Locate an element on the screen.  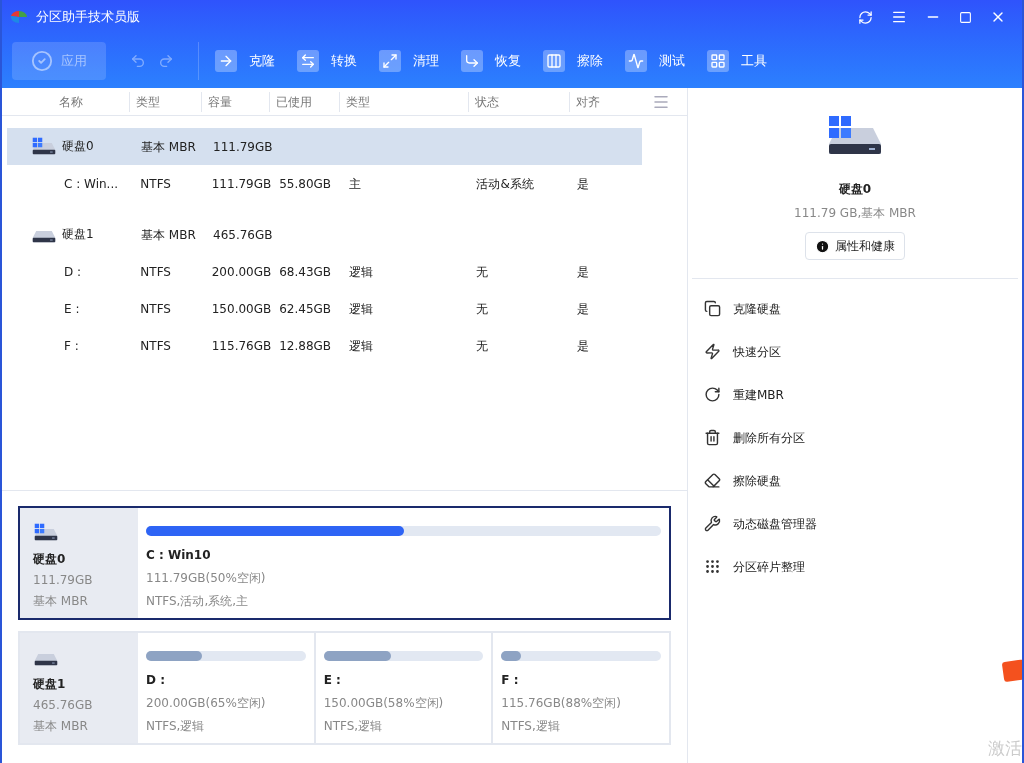
disk-name: 硬盘1 is located at coordinates (50, 684).